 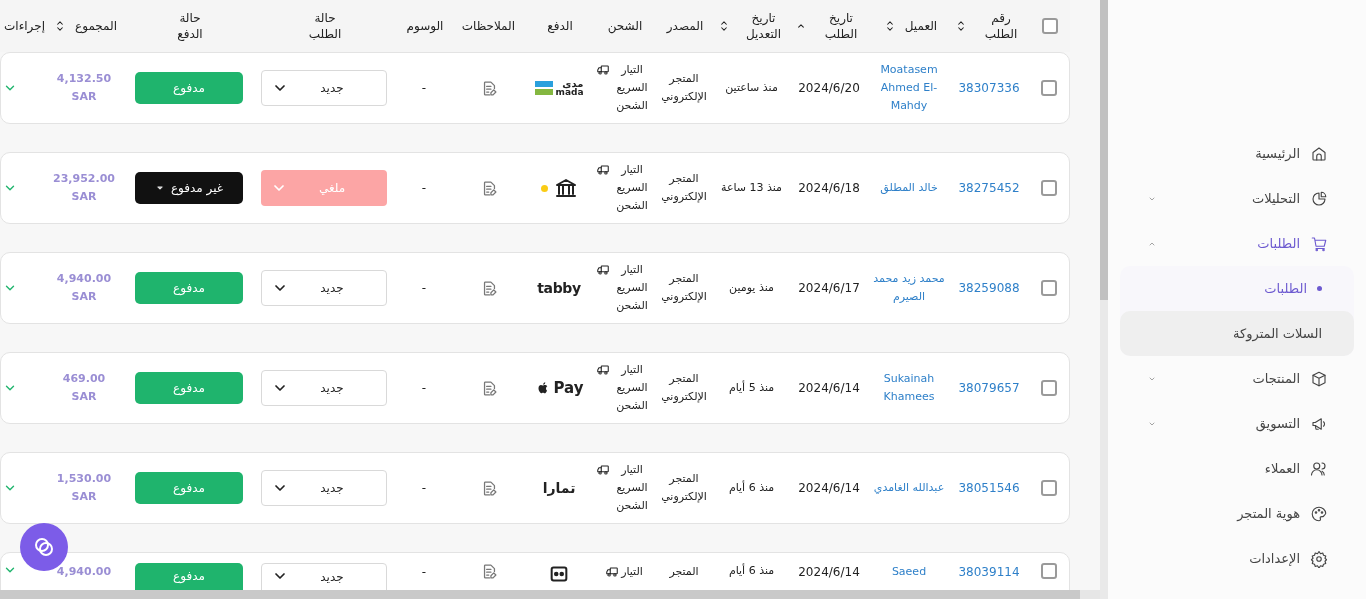 What do you see at coordinates (325, 26) in the screenshot?
I see `column-header: حالة الطلب` at bounding box center [325, 26].